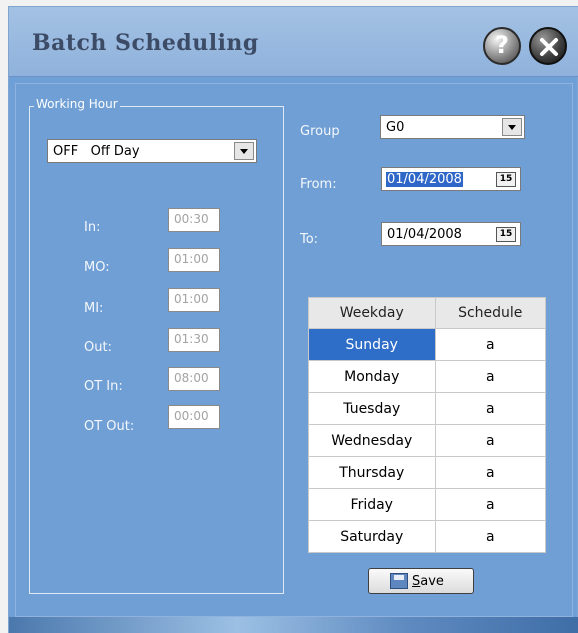 The image size is (578, 633). What do you see at coordinates (152, 151) in the screenshot?
I see `shift-select: OFF Off Day` at bounding box center [152, 151].